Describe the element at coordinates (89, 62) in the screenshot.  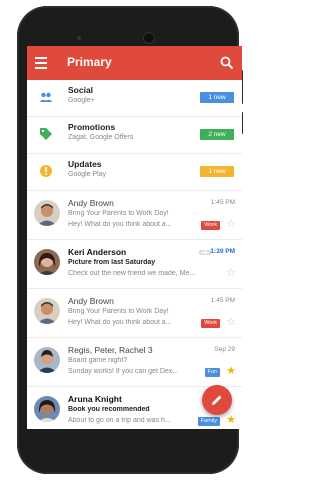
I see `page-title: Primary` at that location.